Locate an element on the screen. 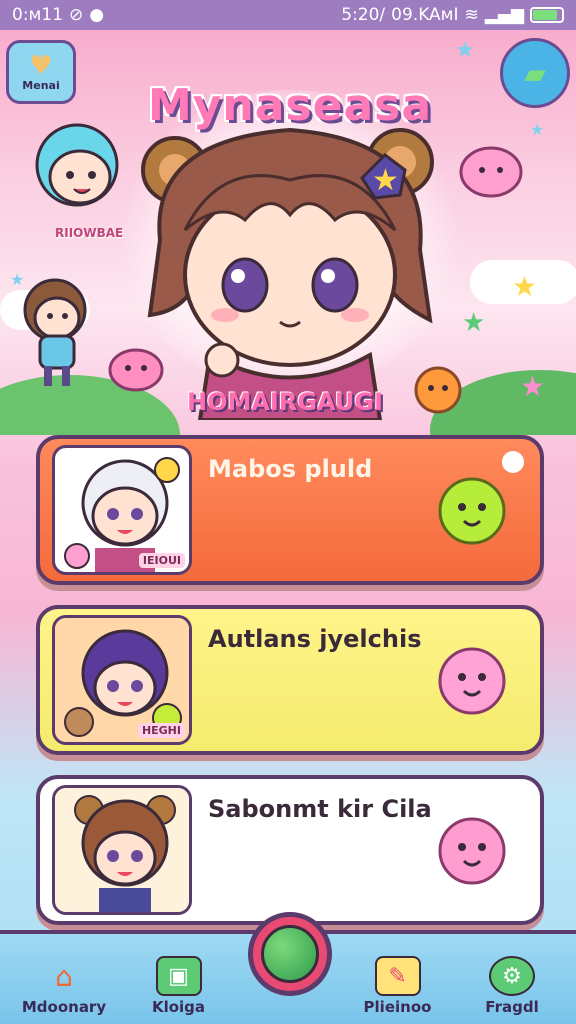  heart-icon: ♥ is located at coordinates (41, 65).